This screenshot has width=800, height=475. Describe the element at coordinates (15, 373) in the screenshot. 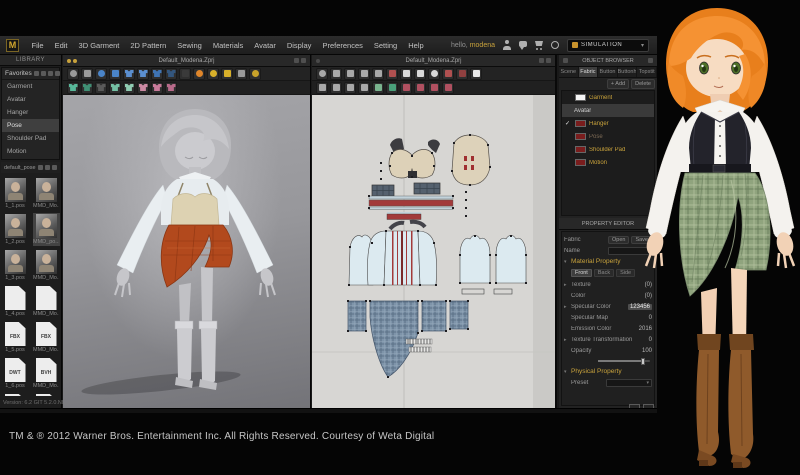

I see `library-thumbnail: DWT 1_6.pos` at that location.